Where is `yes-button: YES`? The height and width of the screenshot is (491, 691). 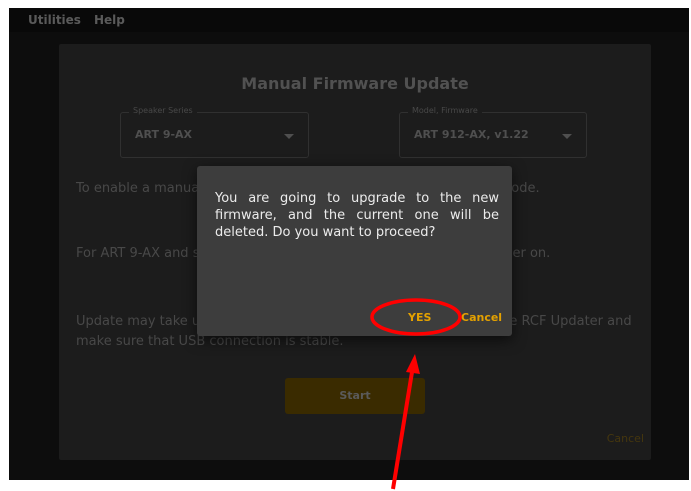
yes-button: YES is located at coordinates (419, 317).